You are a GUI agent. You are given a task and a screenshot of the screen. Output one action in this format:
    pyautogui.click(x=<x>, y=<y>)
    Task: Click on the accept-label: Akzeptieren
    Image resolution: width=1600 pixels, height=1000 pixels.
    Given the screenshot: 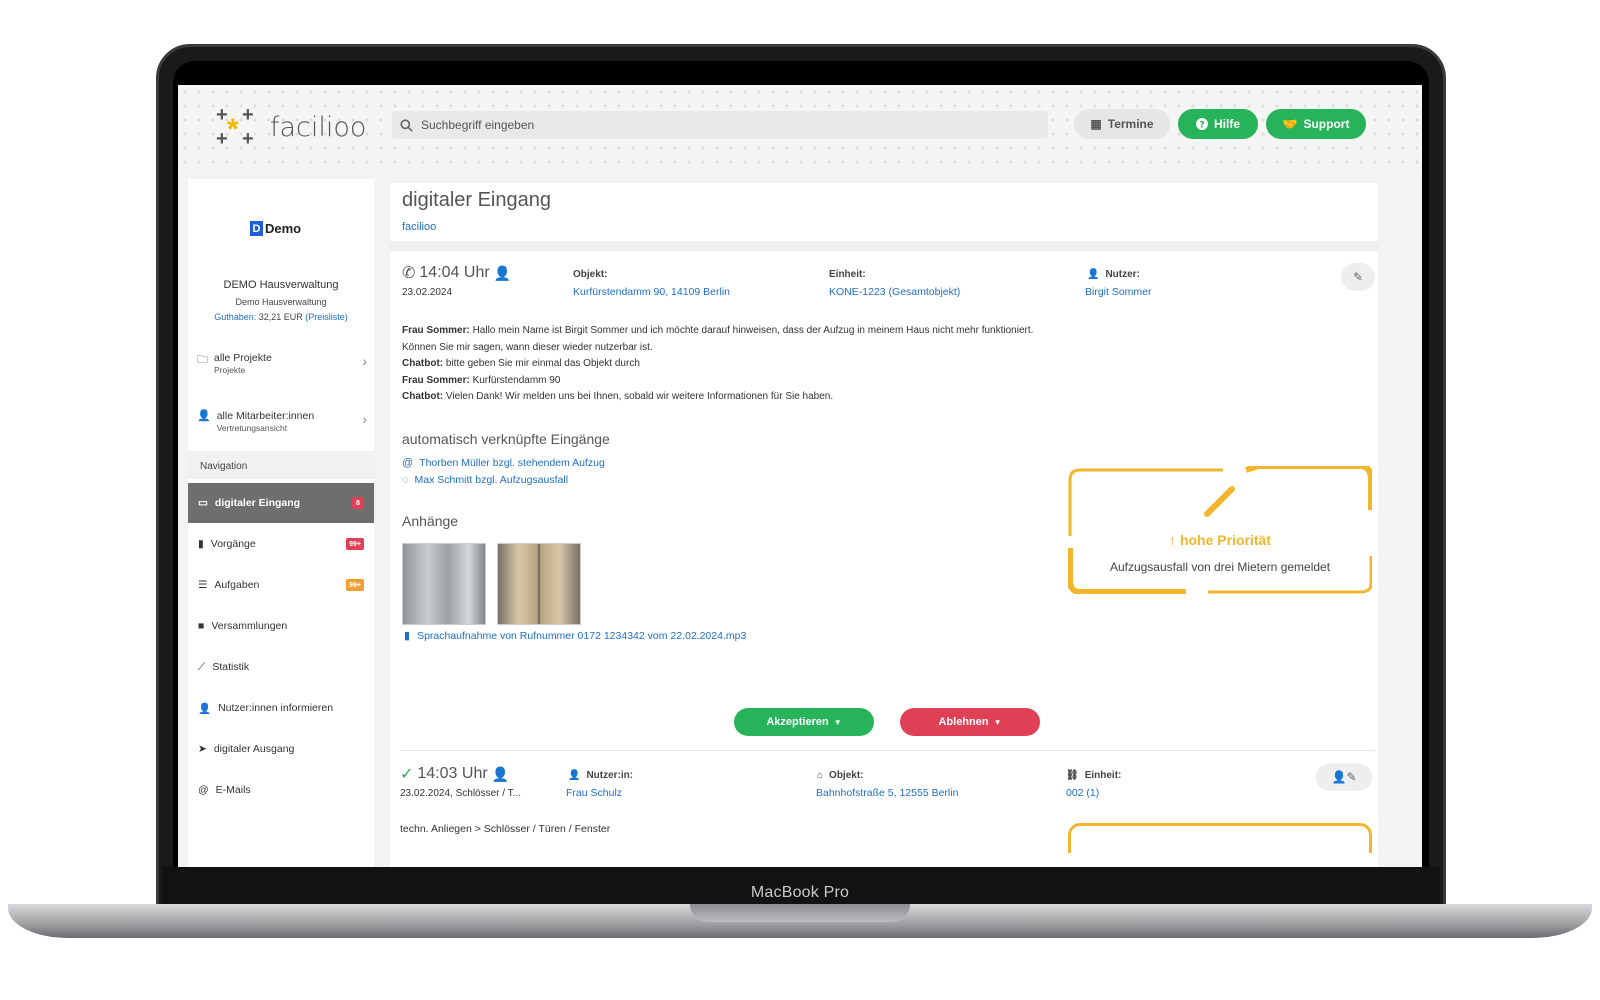 What is the action you would take?
    pyautogui.click(x=797, y=722)
    